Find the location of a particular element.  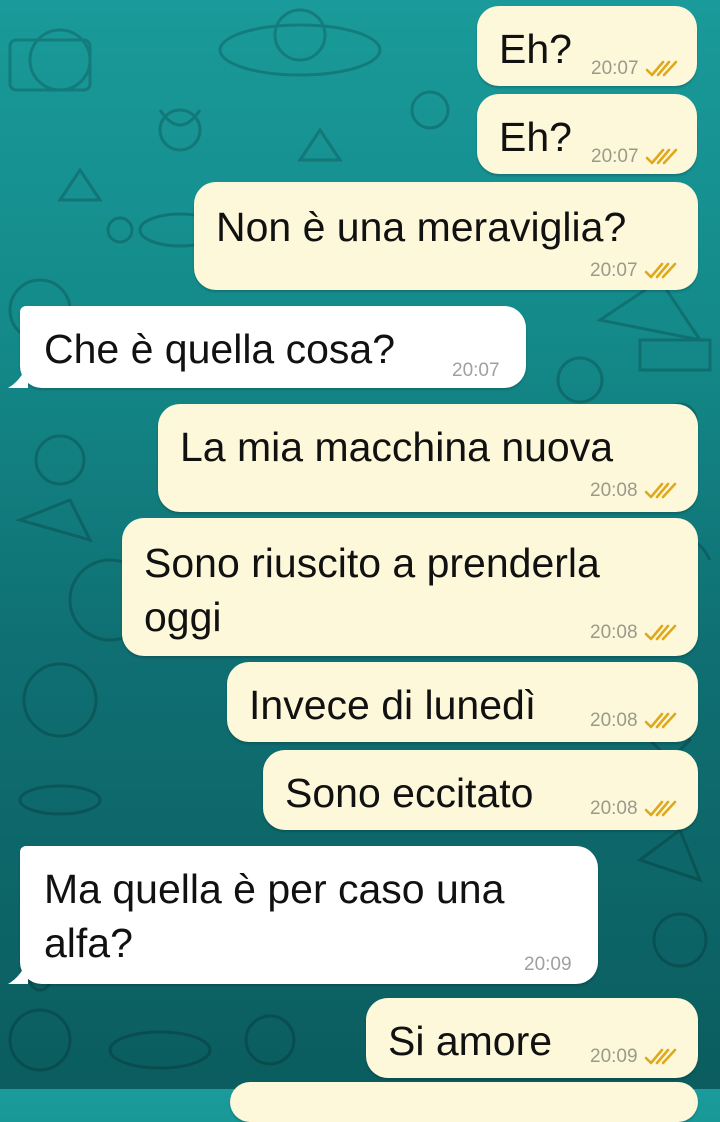

message-bubble-outgoing: Non è una meraviglia? 20:07 is located at coordinates (446, 236).